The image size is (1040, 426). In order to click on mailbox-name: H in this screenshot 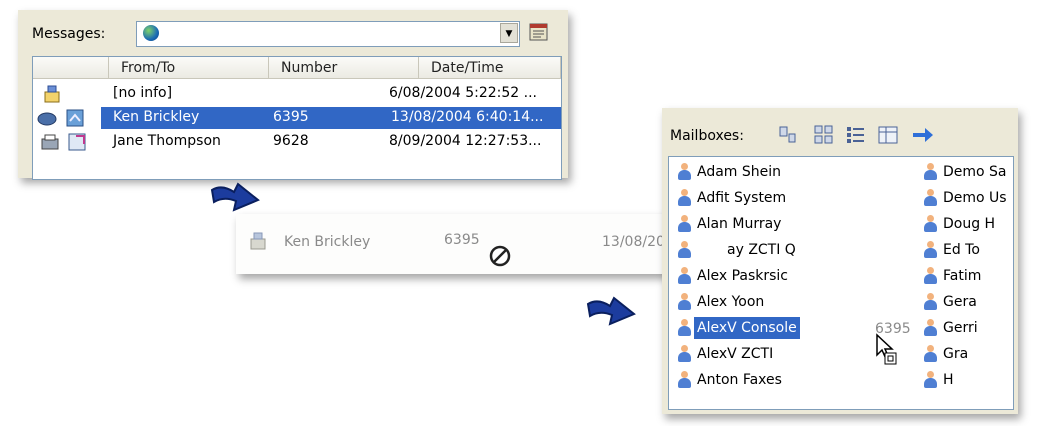, I will do `click(948, 380)`.